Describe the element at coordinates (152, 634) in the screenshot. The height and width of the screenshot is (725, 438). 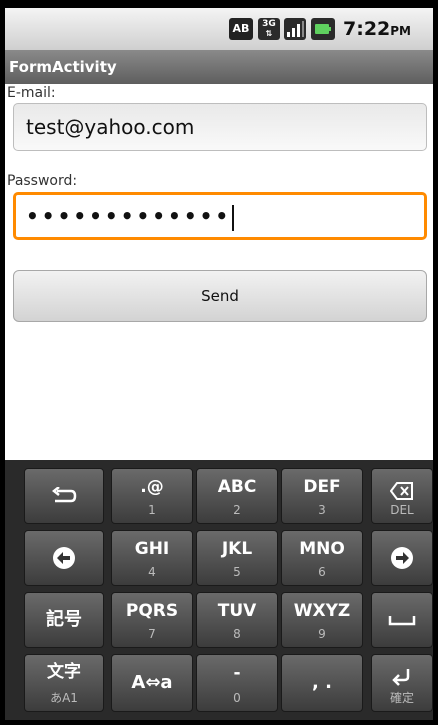
I see `key-pqrs-sub: 7` at that location.